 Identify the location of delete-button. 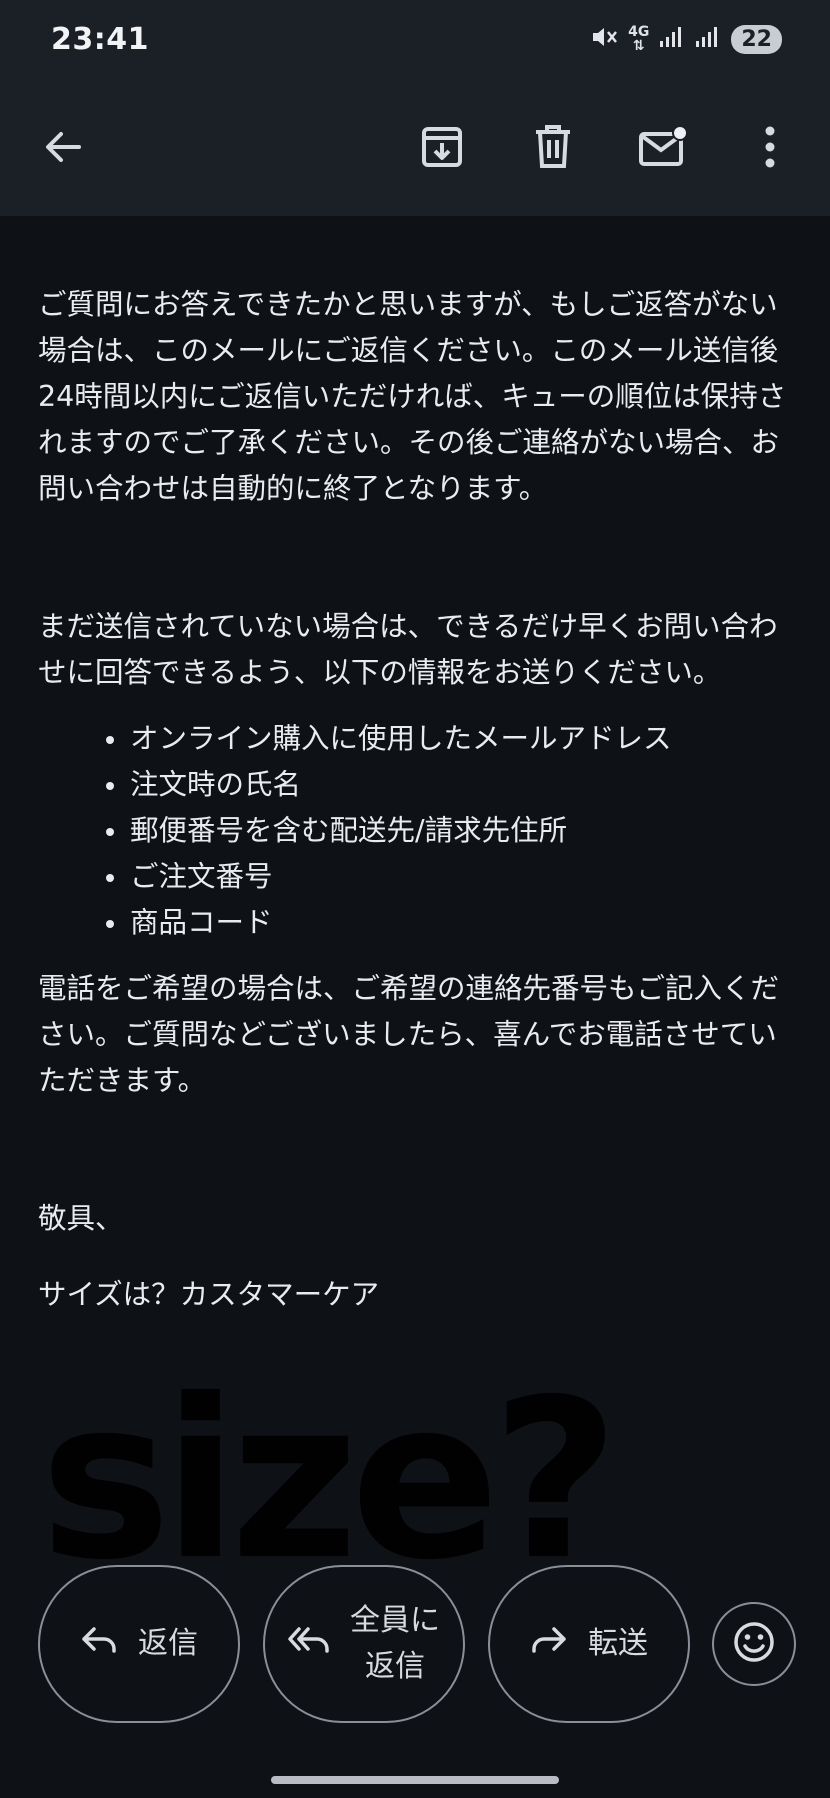
(553, 149).